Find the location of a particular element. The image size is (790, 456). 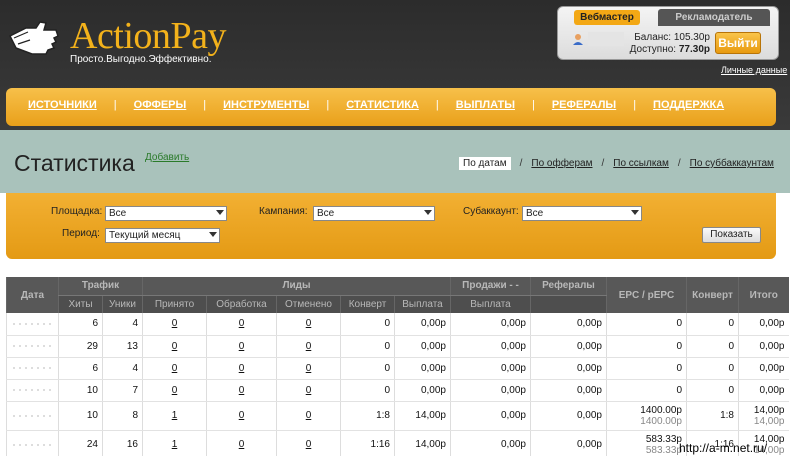

campaign-select: Все is located at coordinates (374, 213).